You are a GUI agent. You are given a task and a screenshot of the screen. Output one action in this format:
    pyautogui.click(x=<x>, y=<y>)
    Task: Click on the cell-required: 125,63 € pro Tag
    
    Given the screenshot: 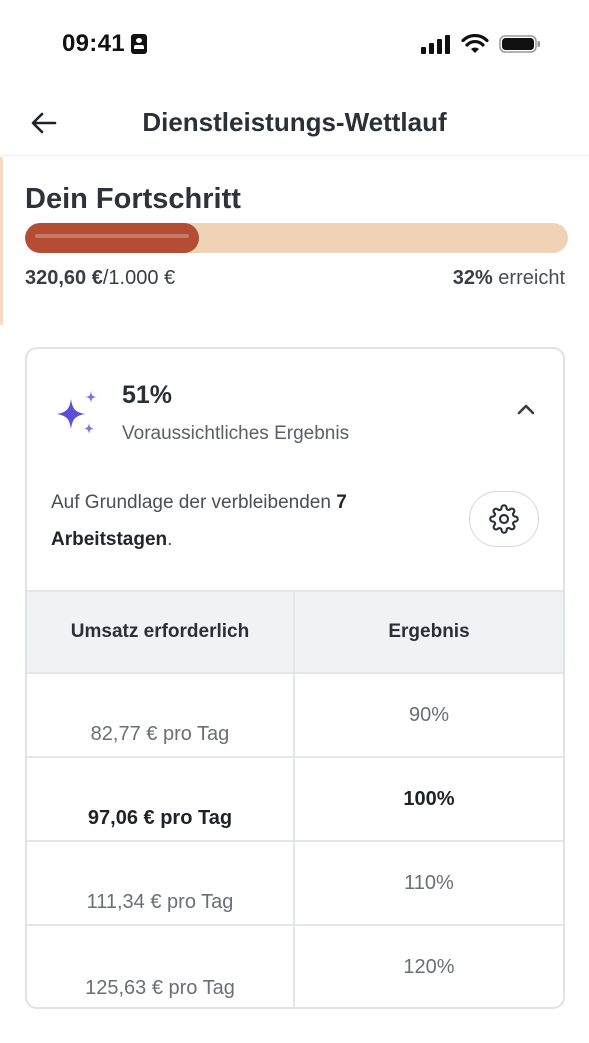 What is the action you would take?
    pyautogui.click(x=161, y=966)
    